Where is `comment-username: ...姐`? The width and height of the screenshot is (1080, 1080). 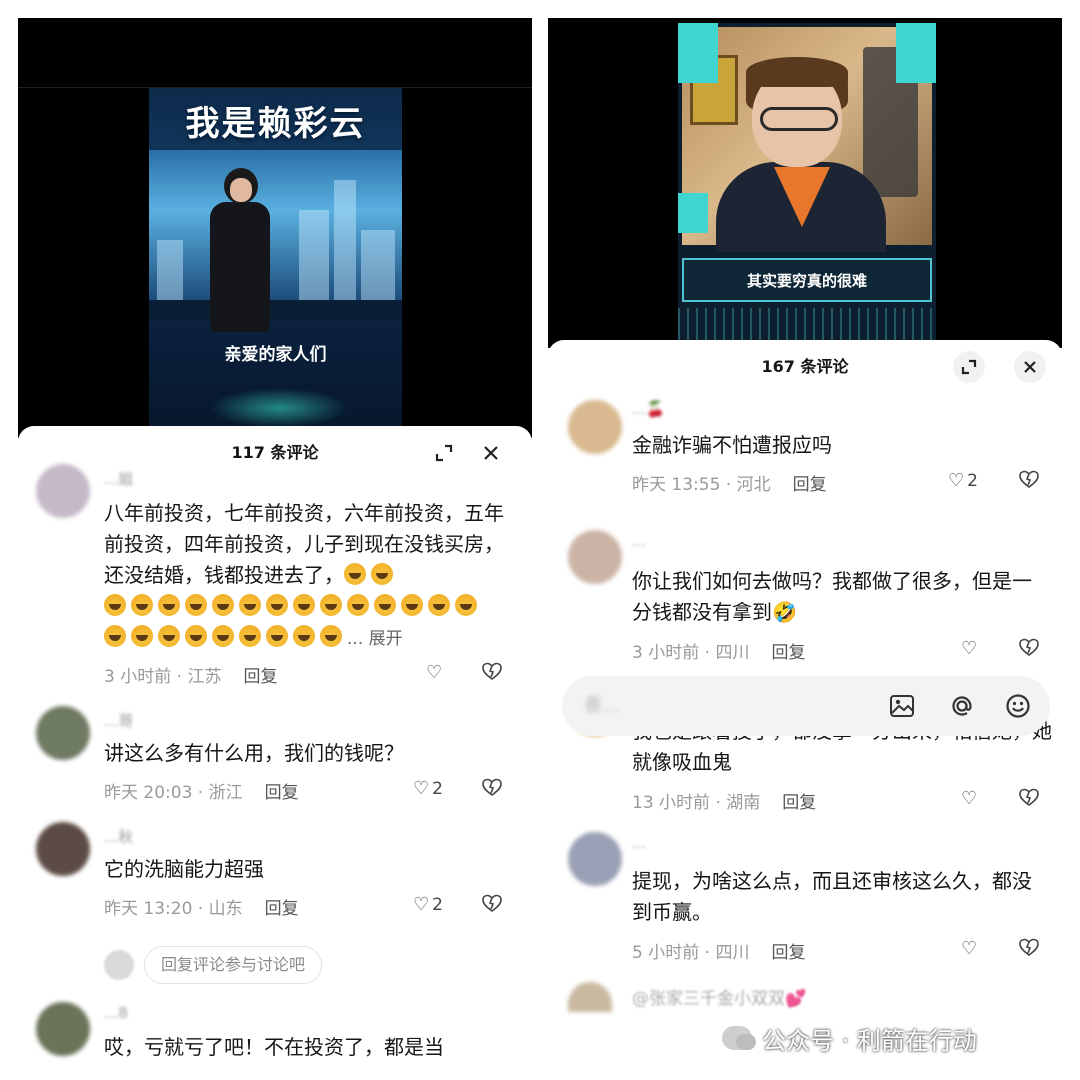
comment-username: ...姐 is located at coordinates (118, 478).